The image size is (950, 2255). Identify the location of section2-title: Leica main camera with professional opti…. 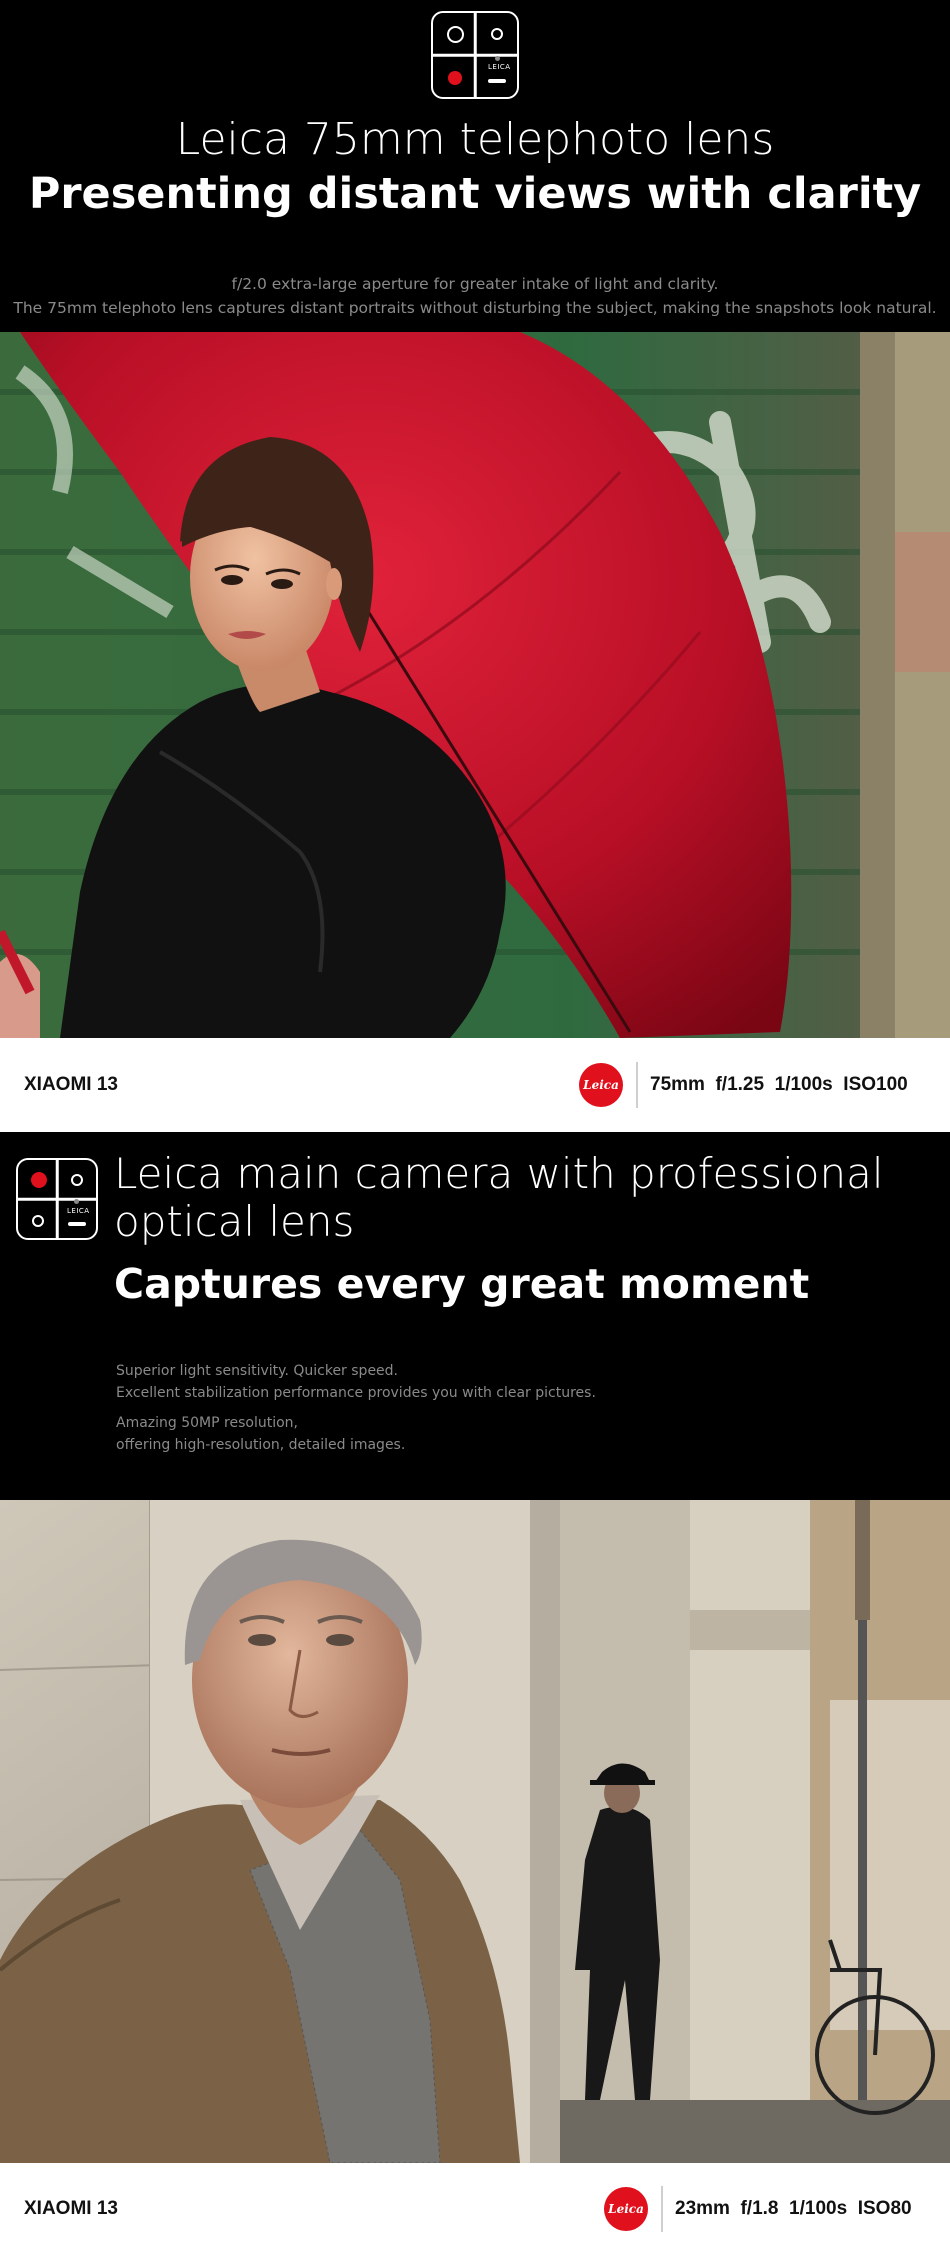
(499, 1197).